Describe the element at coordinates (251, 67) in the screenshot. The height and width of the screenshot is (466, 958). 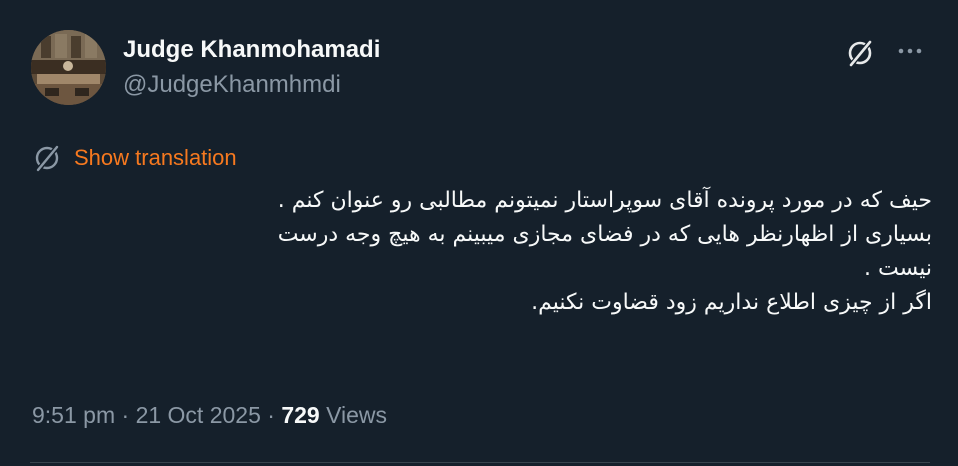
I see `author-info: Judge Khanmohamadi @JudgeKhanmhmdi` at that location.